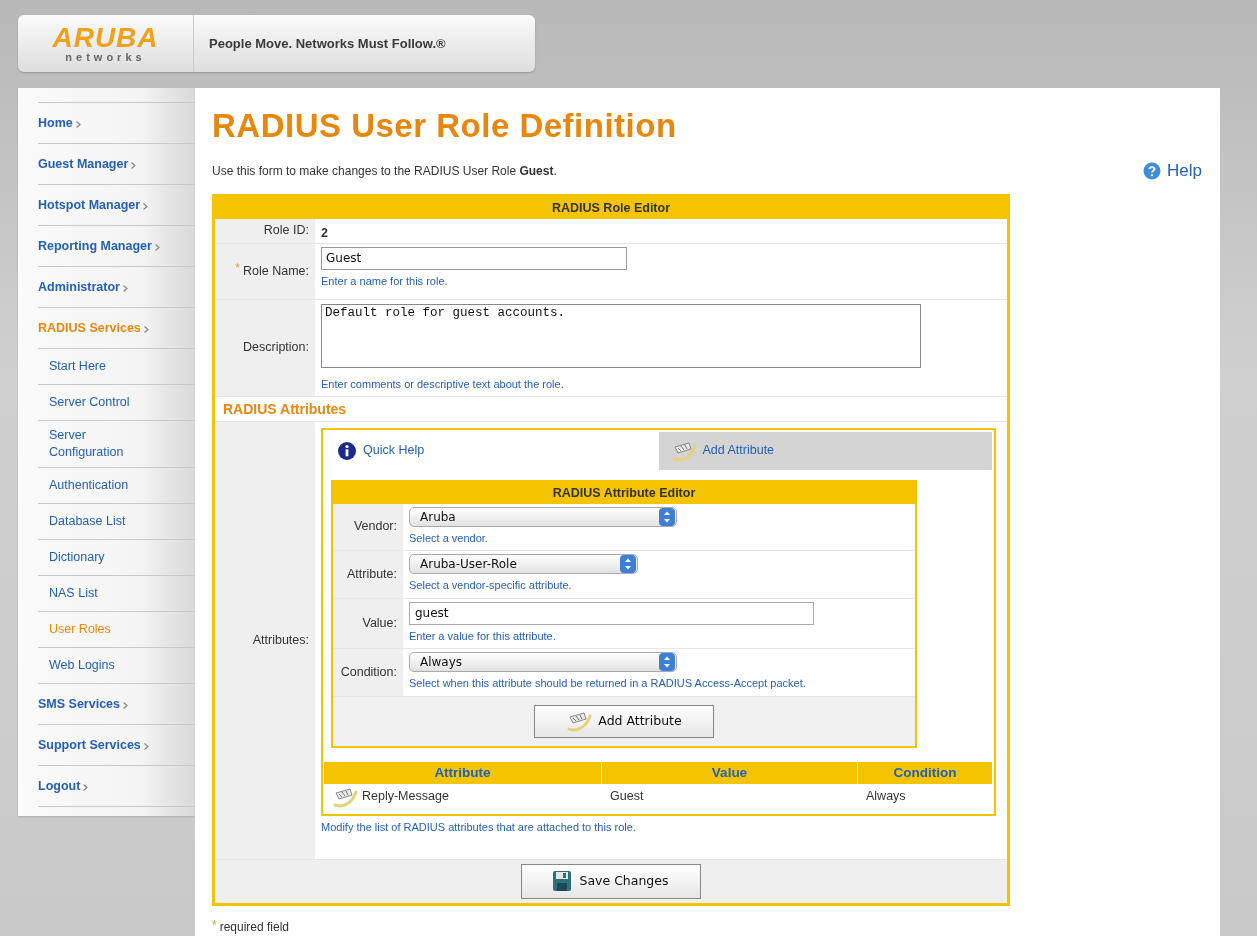 This screenshot has width=1257, height=936. What do you see at coordinates (611, 207) in the screenshot?
I see `editor-header: RADIUS Role Editor` at bounding box center [611, 207].